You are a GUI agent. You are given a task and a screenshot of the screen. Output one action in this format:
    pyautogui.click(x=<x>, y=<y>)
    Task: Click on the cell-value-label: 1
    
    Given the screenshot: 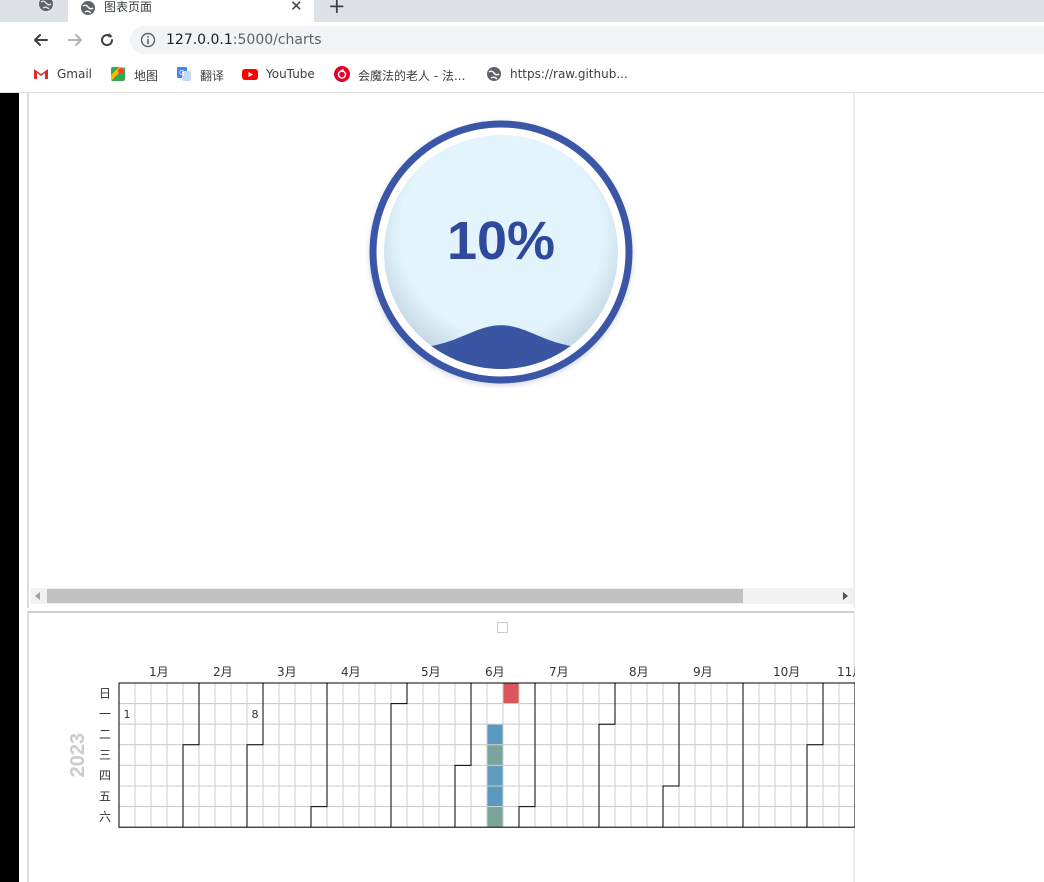 What is the action you would take?
    pyautogui.click(x=127, y=714)
    